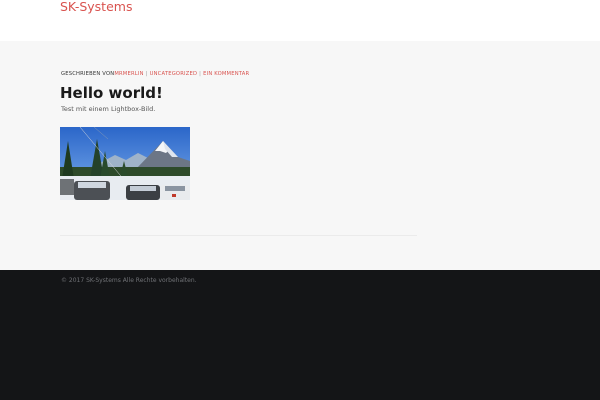  Describe the element at coordinates (108, 109) in the screenshot. I see `post-text: Test mit einem Lightbox-Bild.` at that location.